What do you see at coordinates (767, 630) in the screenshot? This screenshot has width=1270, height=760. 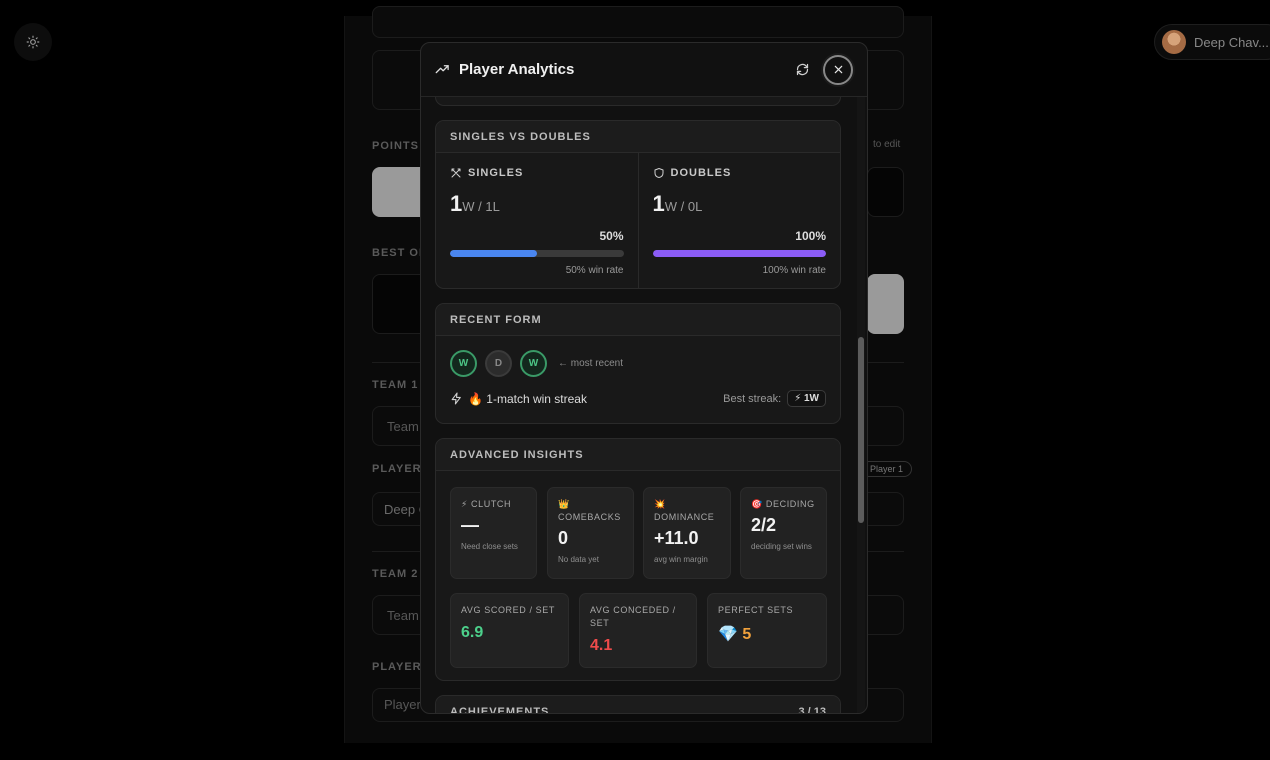 I see `perfect-sets-tile: PERFECT SETS 💎 5` at bounding box center [767, 630].